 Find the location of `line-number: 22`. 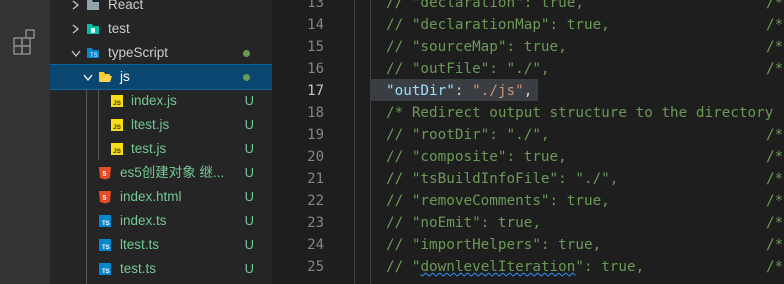

line-number: 22 is located at coordinates (315, 201).